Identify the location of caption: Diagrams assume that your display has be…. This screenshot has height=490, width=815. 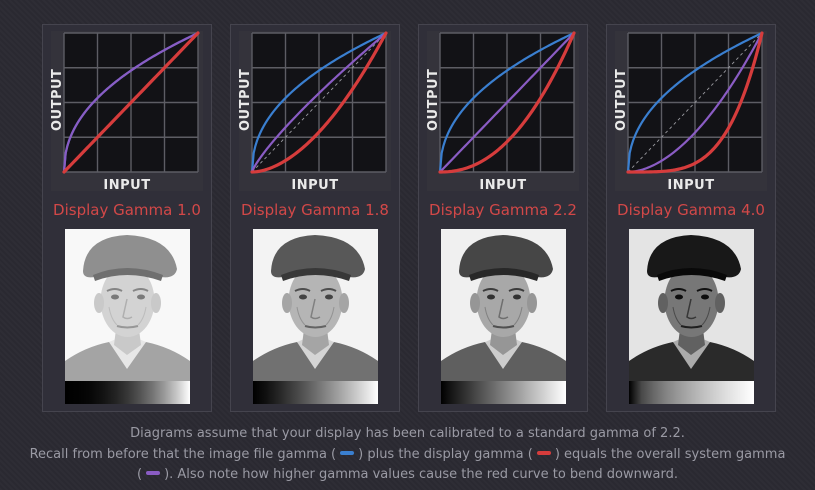
(407, 455).